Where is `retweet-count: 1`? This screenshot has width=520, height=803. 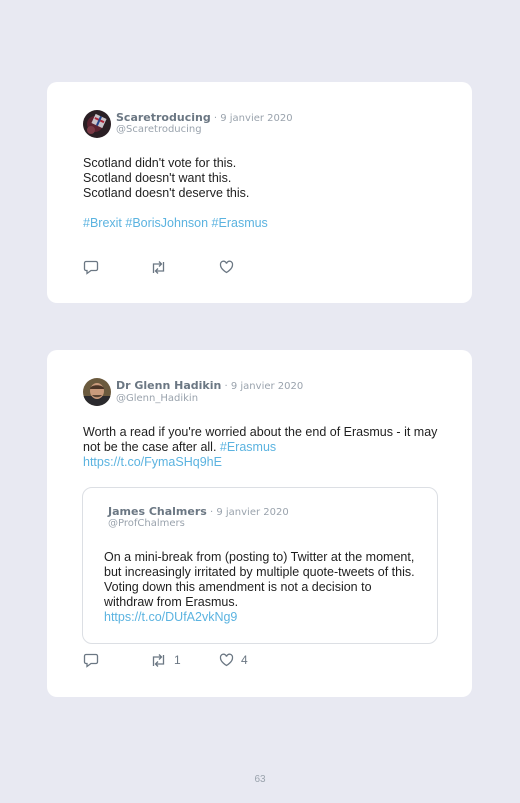
retweet-count: 1 is located at coordinates (177, 660).